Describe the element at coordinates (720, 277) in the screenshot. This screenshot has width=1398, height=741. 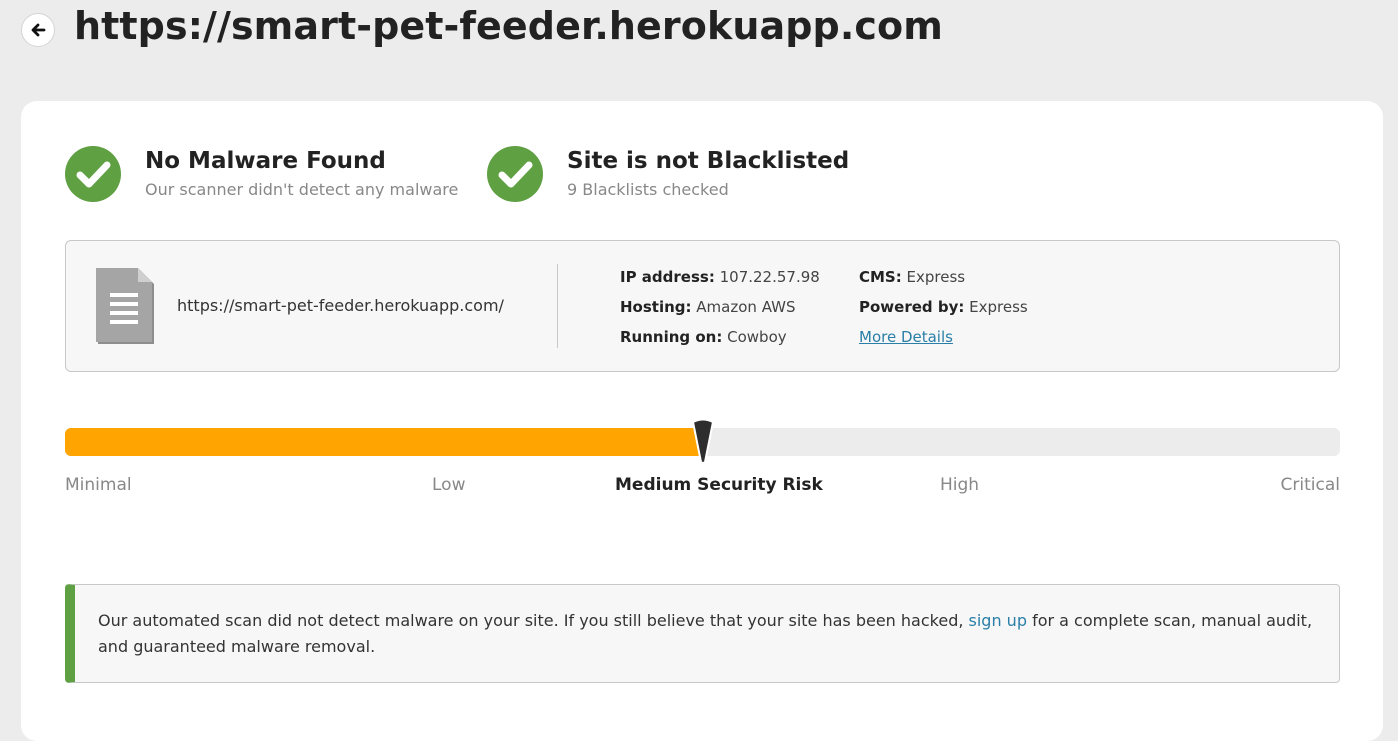
I see `ip-address-row: IP address: 107.22.57.98` at that location.